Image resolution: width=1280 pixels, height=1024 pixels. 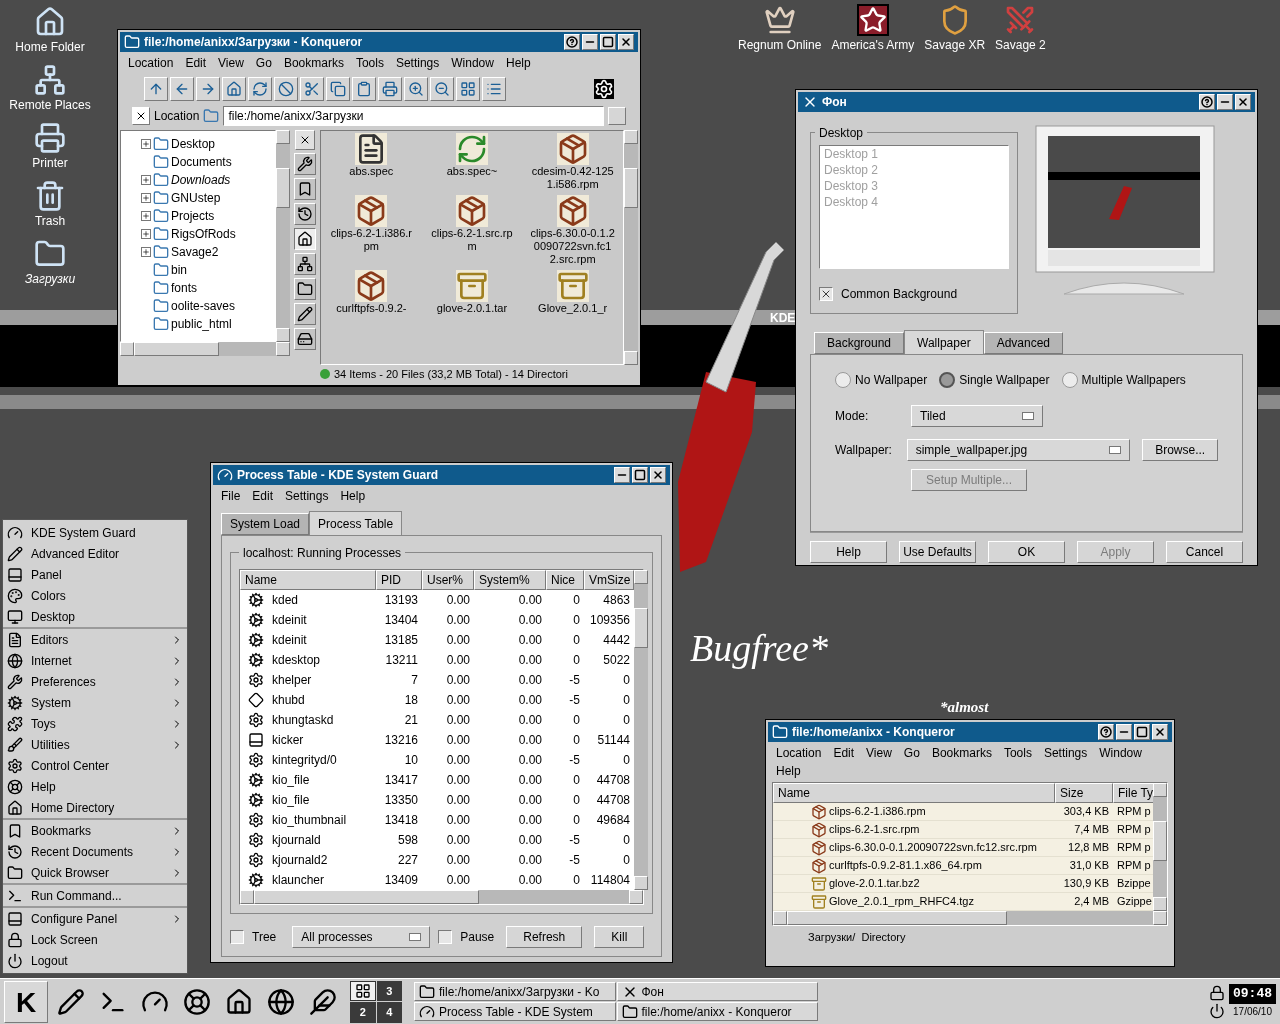 I want to click on file-name: abs.spec, so click(x=371, y=171).